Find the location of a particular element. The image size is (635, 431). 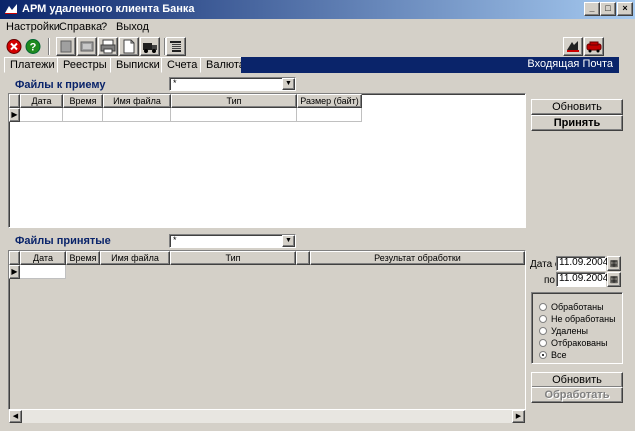

receive-mail-icon is located at coordinates (573, 46).